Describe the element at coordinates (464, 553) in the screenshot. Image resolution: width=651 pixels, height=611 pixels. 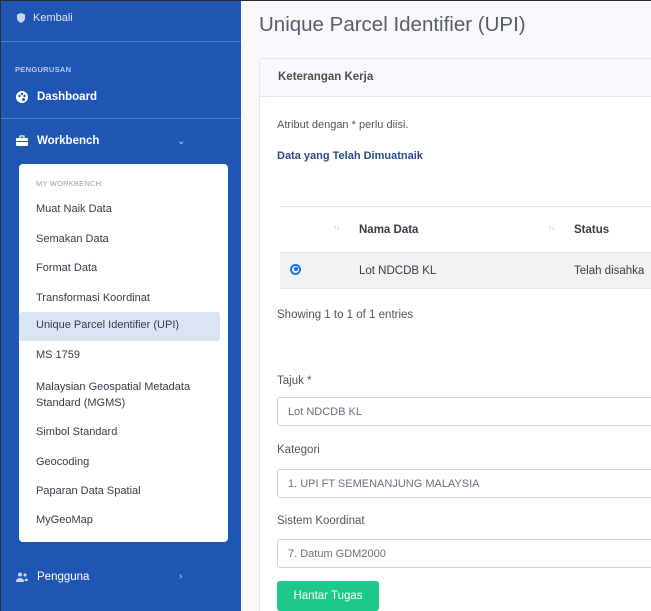
I see `sistem-koordinat-select: 7. Datum GDM2000` at that location.